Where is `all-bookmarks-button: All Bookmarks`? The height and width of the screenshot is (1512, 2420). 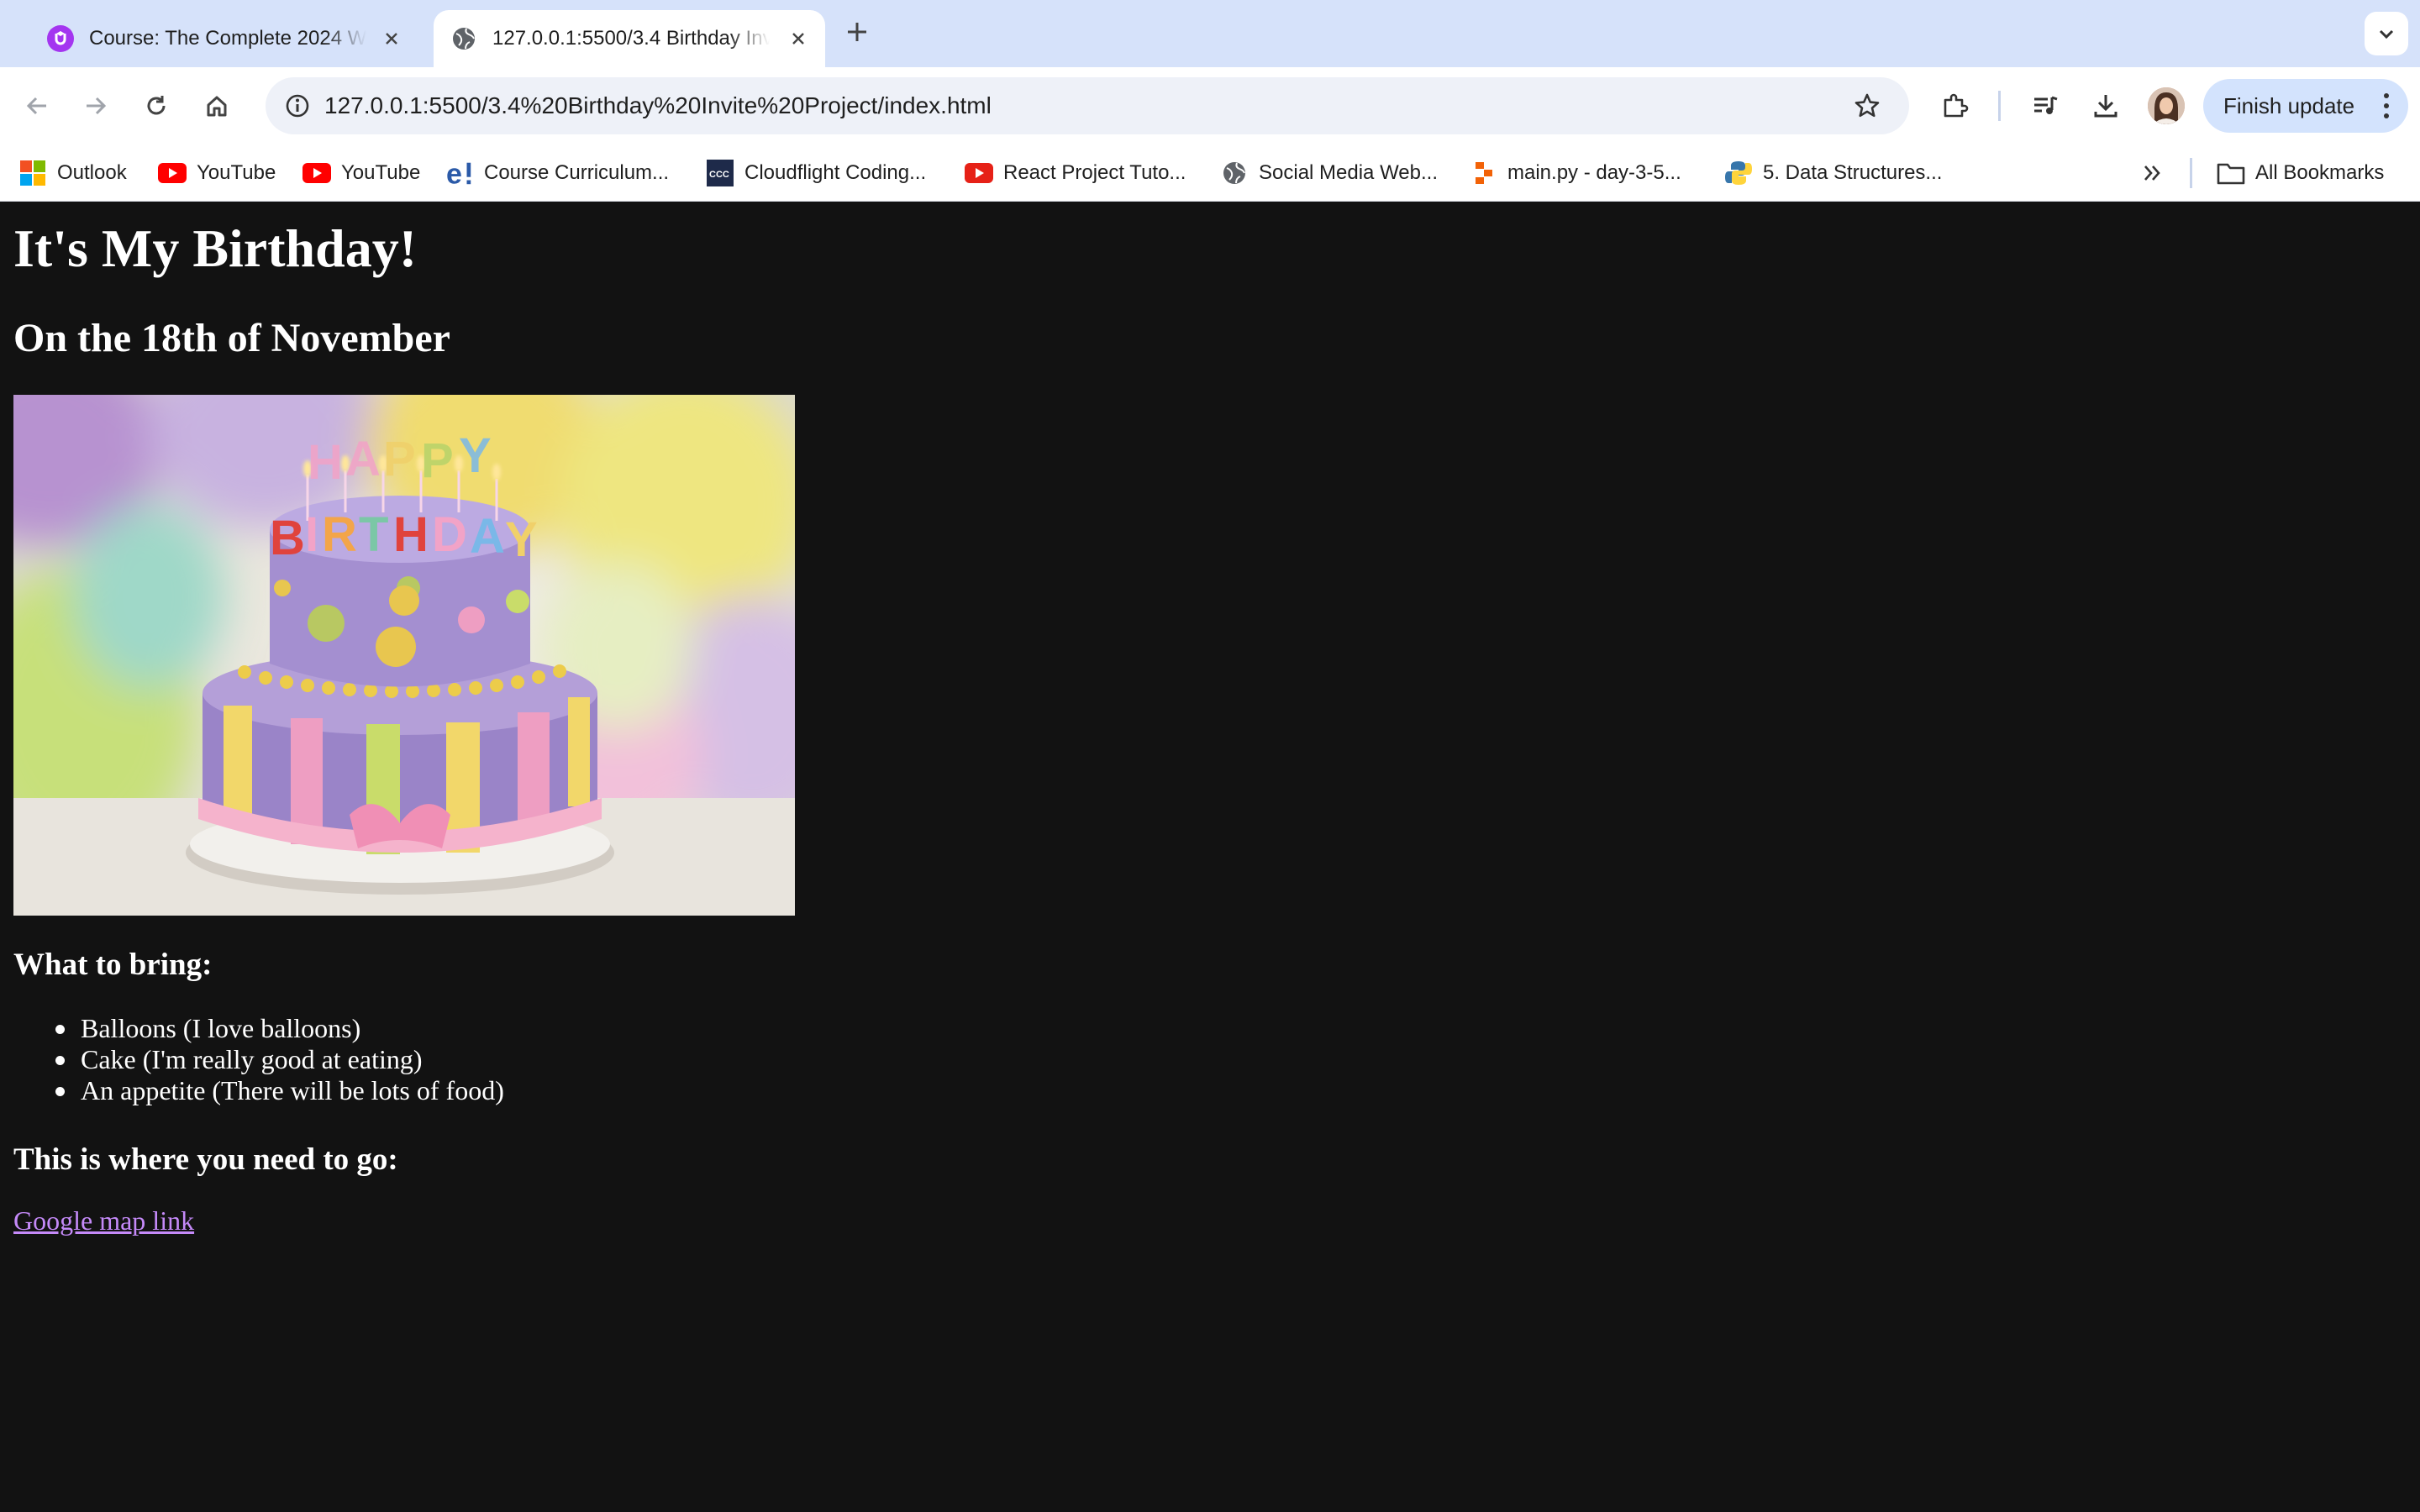 all-bookmarks-button: All Bookmarks is located at coordinates (2300, 173).